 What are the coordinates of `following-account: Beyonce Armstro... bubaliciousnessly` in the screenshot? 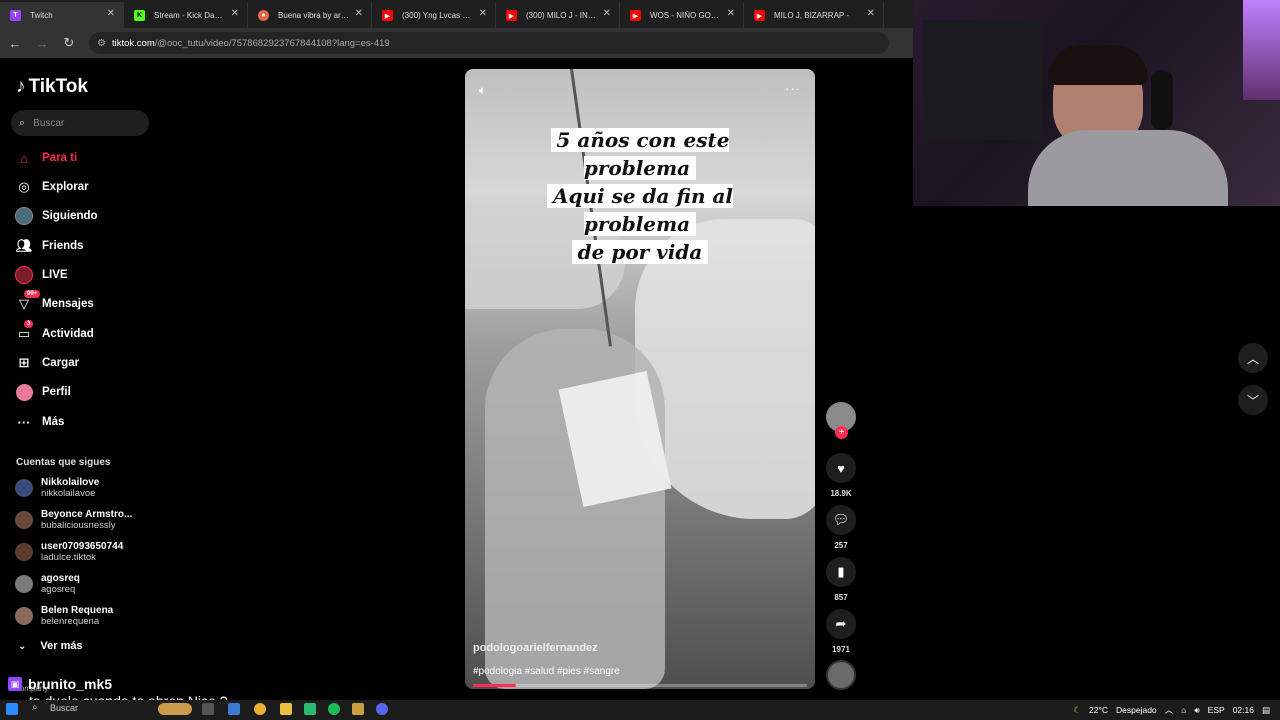 It's located at (73, 520).